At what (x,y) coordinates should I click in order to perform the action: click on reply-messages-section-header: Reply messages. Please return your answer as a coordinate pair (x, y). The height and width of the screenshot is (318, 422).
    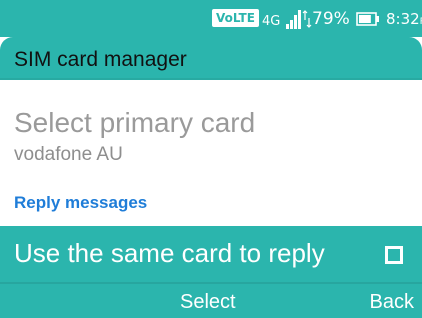
    Looking at the image, I should click on (81, 202).